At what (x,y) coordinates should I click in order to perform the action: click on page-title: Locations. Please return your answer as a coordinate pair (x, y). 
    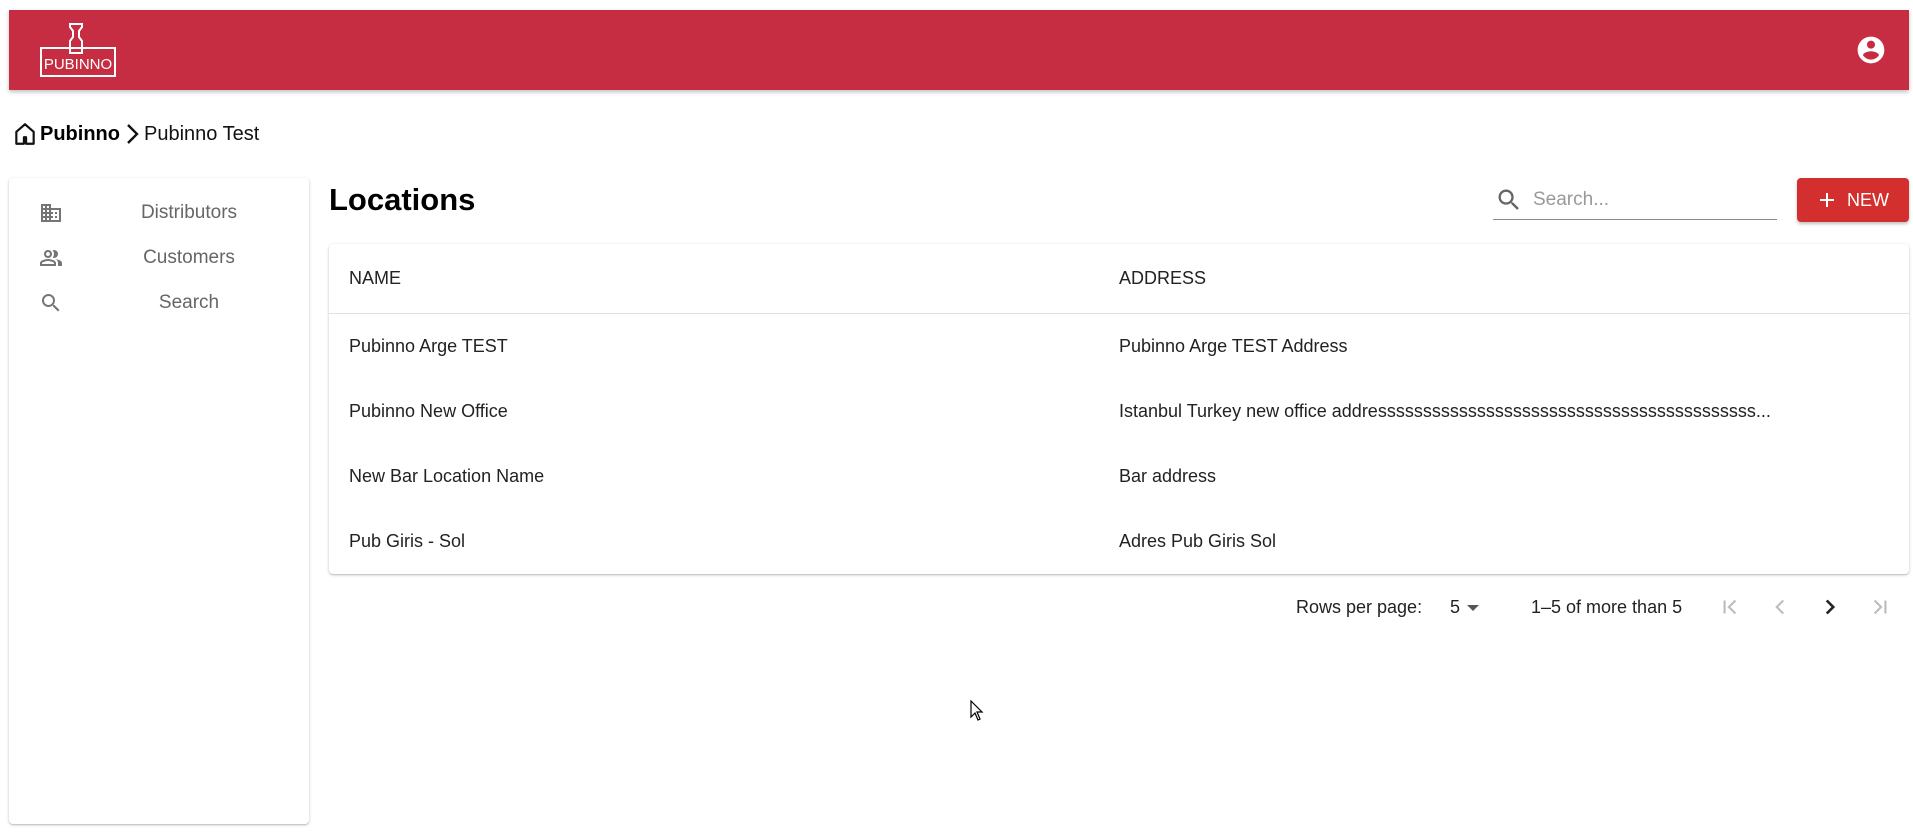
    Looking at the image, I should click on (402, 199).